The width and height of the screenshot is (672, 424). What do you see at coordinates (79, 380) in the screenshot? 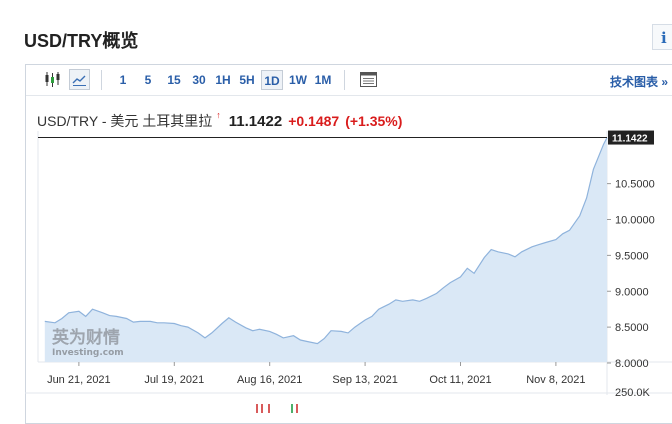
I see `x-tick-label: Jun 21, 2021` at bounding box center [79, 380].